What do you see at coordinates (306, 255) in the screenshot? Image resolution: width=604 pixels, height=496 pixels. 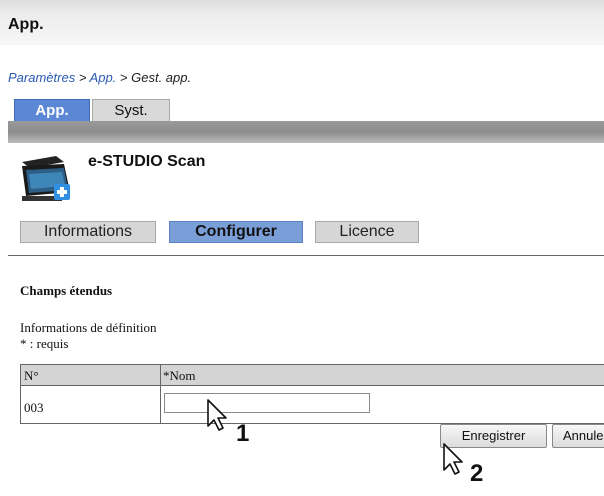 I see `section-divider` at bounding box center [306, 255].